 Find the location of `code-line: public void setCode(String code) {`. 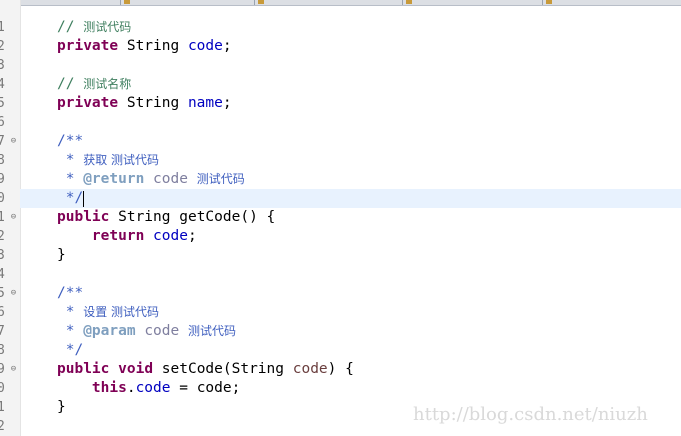

code-line: public void setCode(String code) { is located at coordinates (205, 369).